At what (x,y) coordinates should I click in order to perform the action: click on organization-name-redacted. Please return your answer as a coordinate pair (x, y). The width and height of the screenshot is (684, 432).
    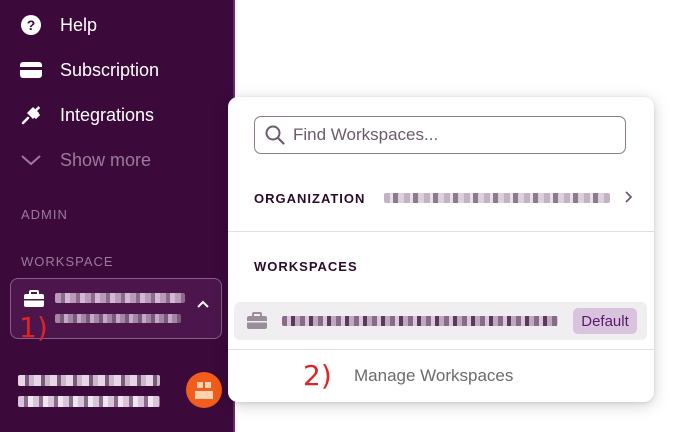
    Looking at the image, I should click on (497, 198).